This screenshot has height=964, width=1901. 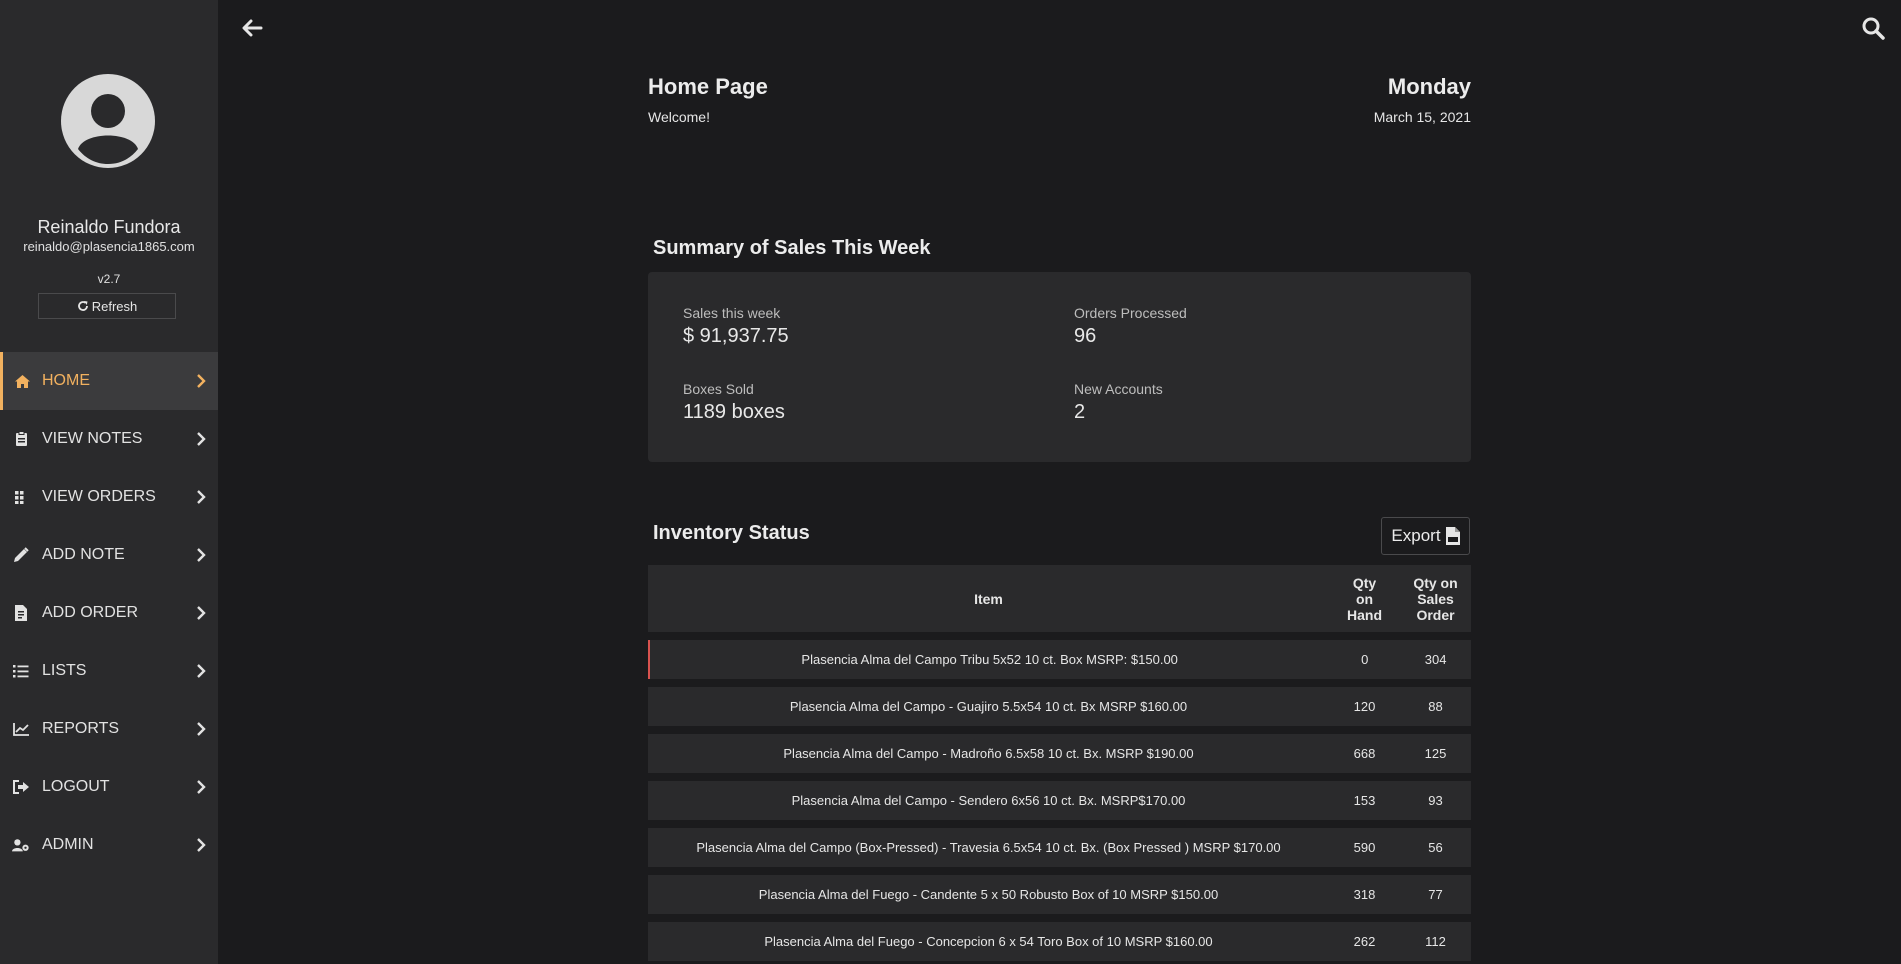 I want to click on inventory-title: Inventory Status, so click(x=731, y=533).